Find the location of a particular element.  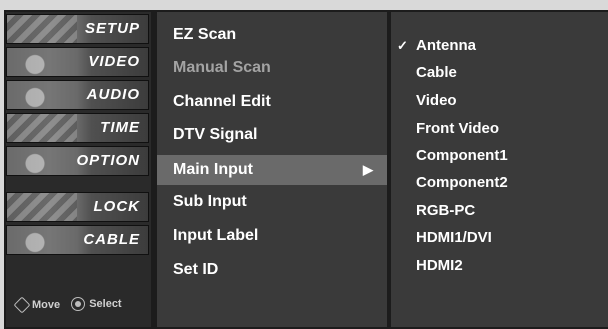

setup-icon is located at coordinates (42, 29).